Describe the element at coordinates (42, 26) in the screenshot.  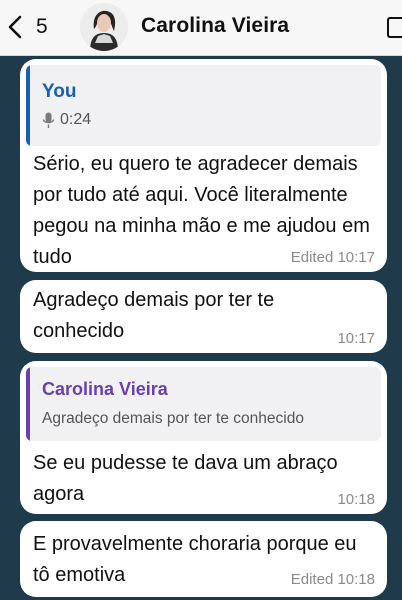
I see `unread-count: 5` at that location.